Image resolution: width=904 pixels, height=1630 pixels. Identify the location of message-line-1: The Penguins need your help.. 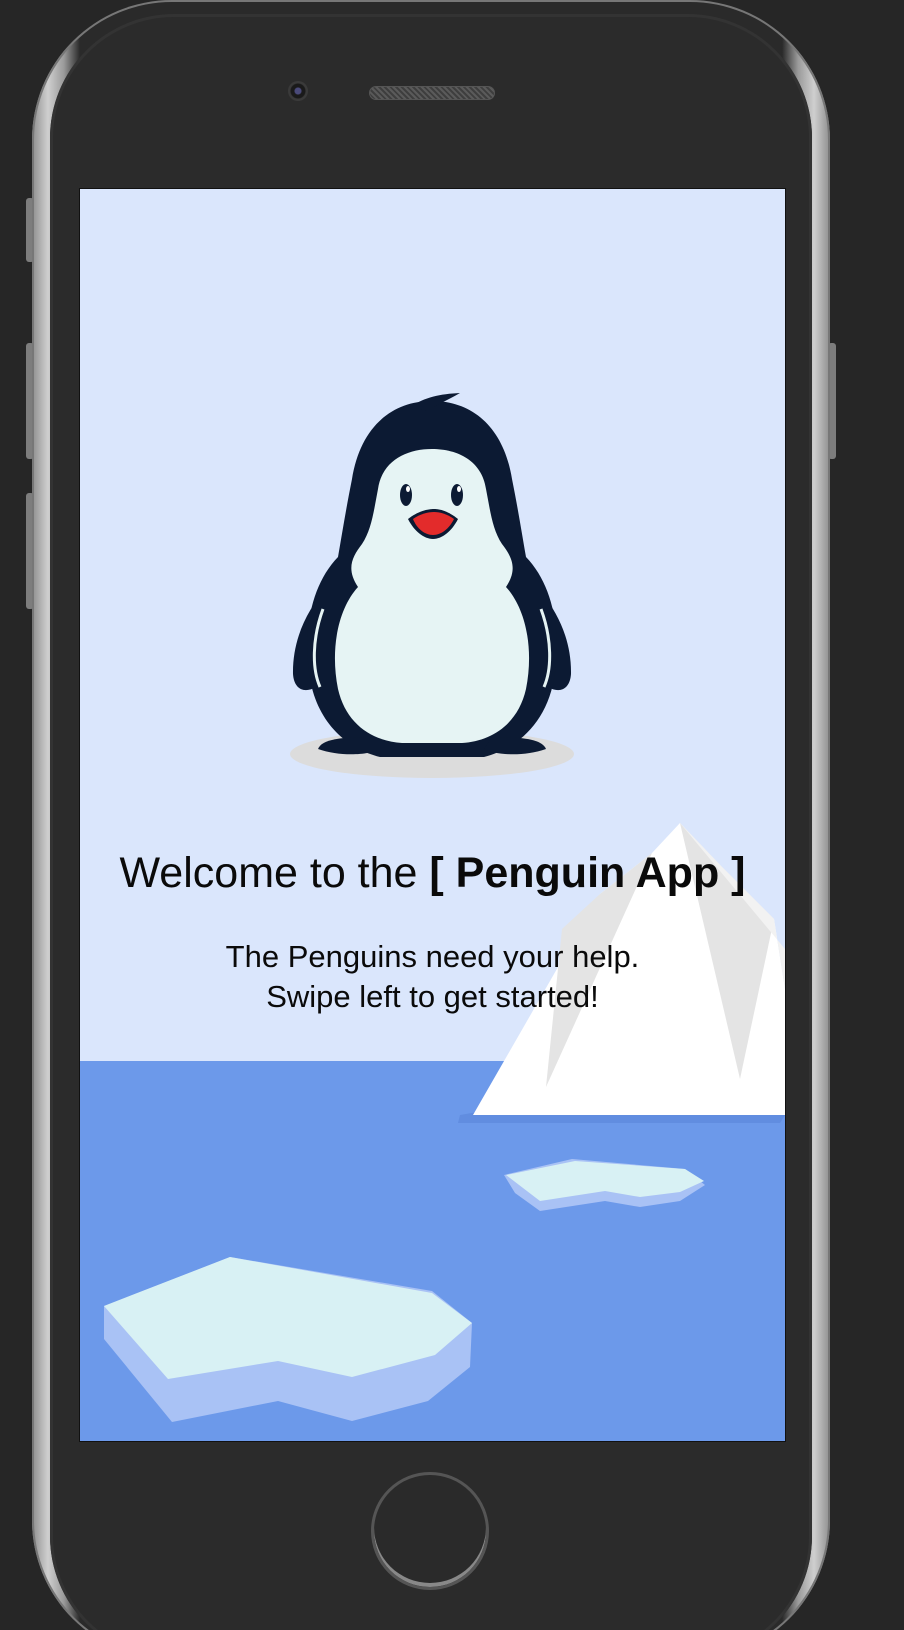
(432, 956).